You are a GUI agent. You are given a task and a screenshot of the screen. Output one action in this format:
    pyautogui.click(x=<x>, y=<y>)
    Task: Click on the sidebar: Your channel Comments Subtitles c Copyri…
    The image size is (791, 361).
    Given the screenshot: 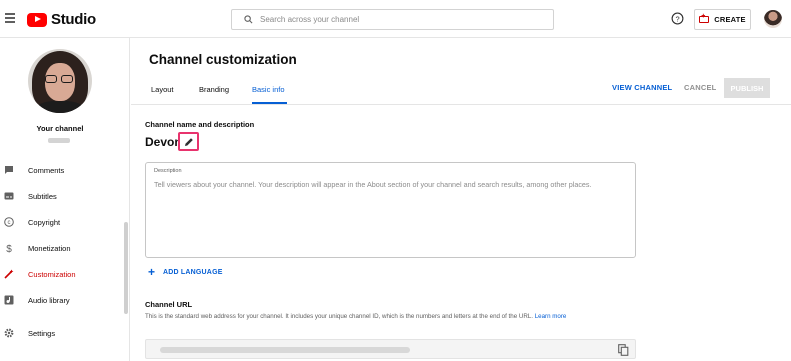 What is the action you would take?
    pyautogui.click(x=65, y=199)
    